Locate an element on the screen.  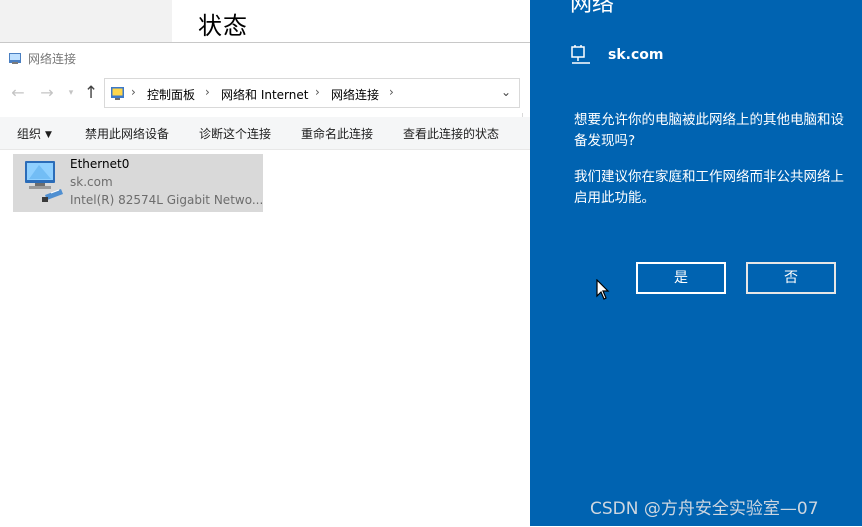
breadcrumb-control-panel: 控制面板 is located at coordinates (171, 94).